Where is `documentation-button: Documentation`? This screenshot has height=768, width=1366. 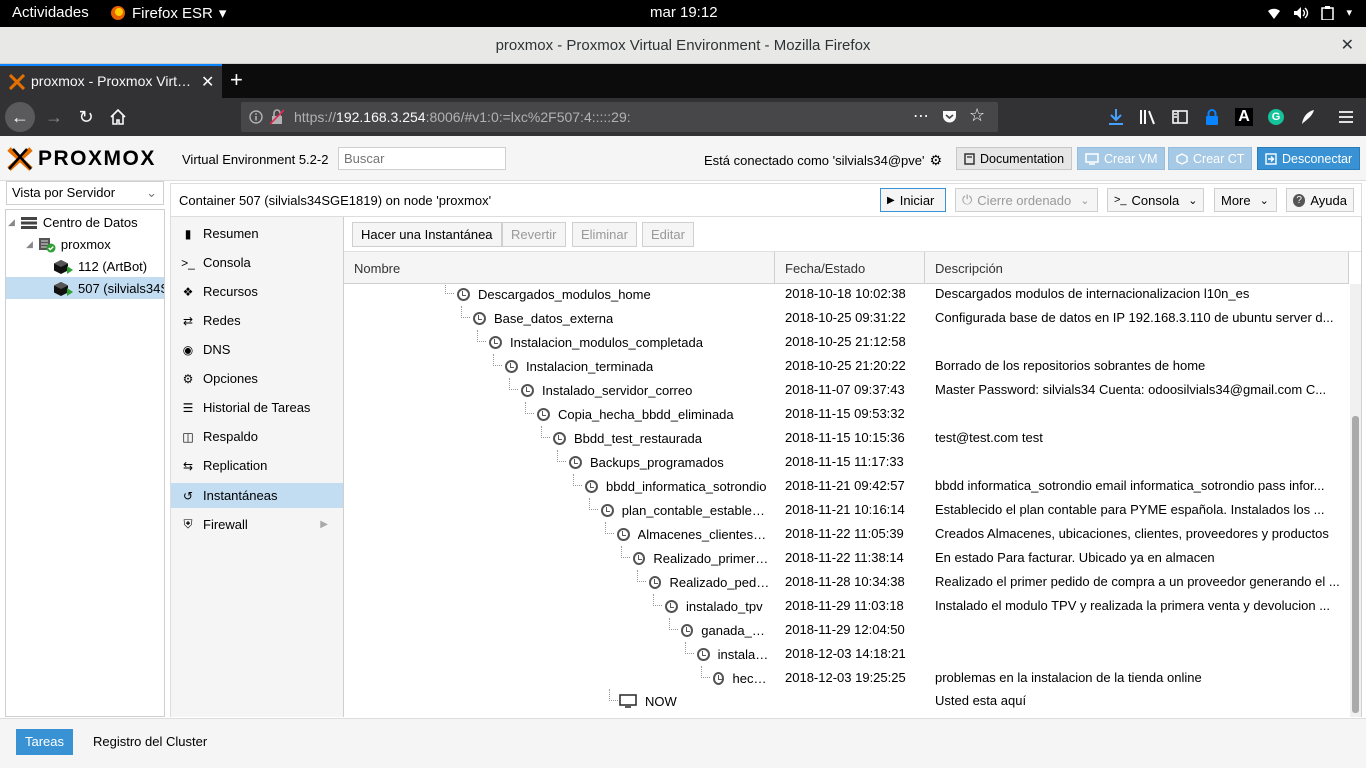 documentation-button: Documentation is located at coordinates (1014, 158).